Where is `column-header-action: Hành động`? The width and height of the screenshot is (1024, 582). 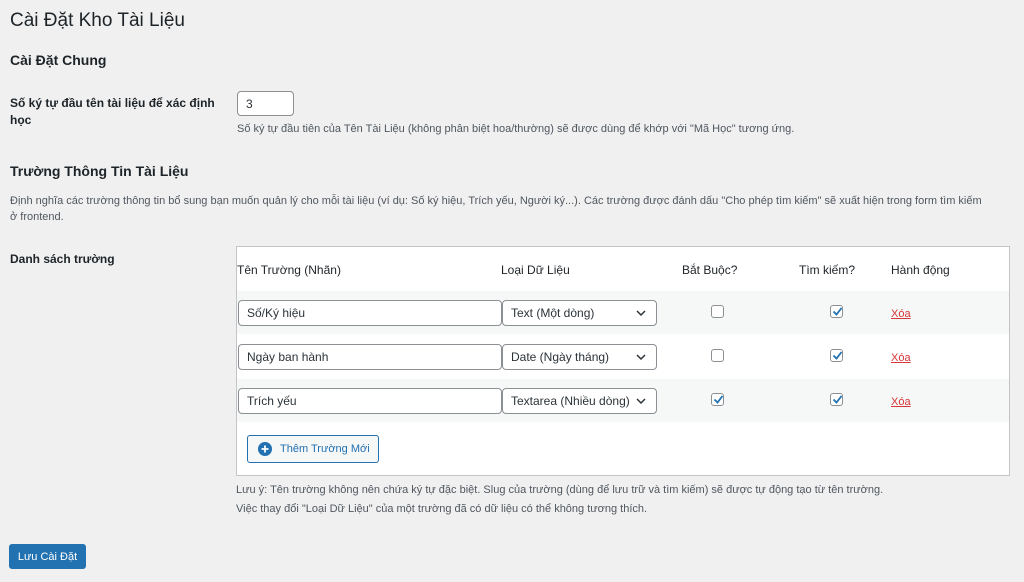 column-header-action: Hành động is located at coordinates (920, 270).